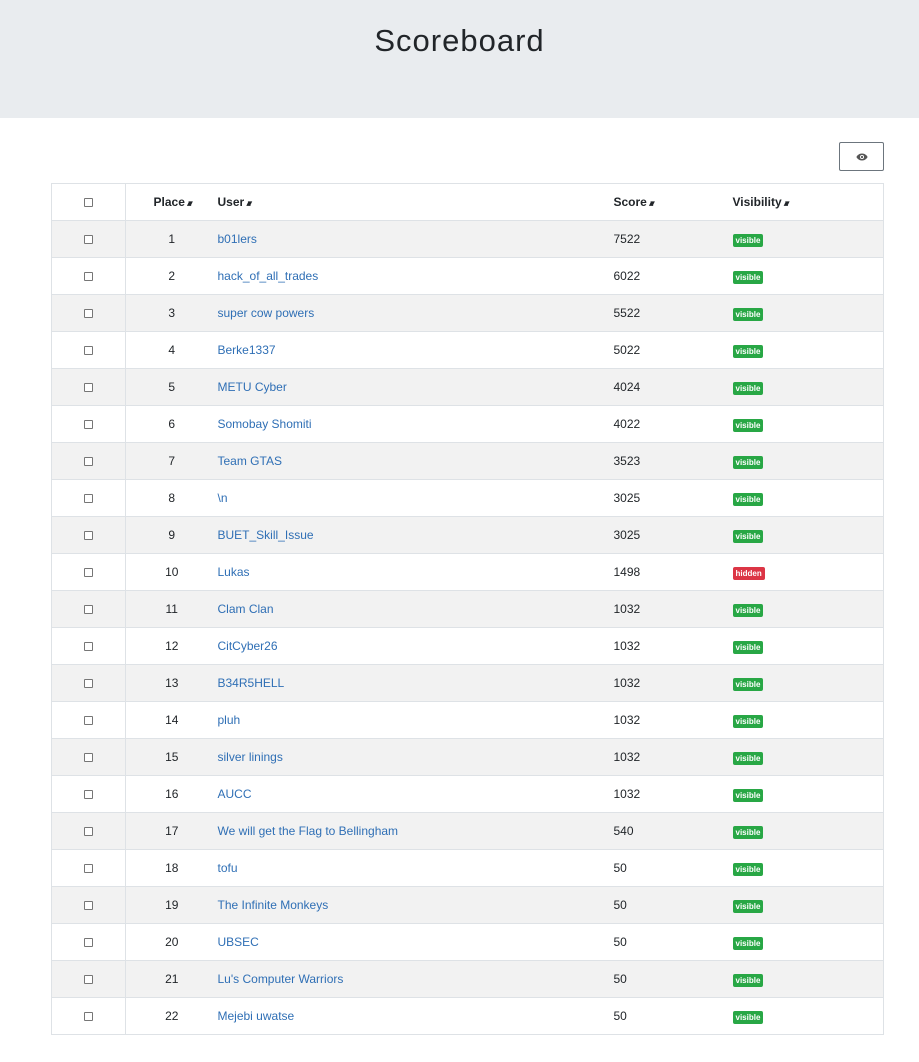 This screenshot has width=919, height=1062. Describe the element at coordinates (415, 979) in the screenshot. I see `user-cell: Lu's Computer Warriors` at that location.